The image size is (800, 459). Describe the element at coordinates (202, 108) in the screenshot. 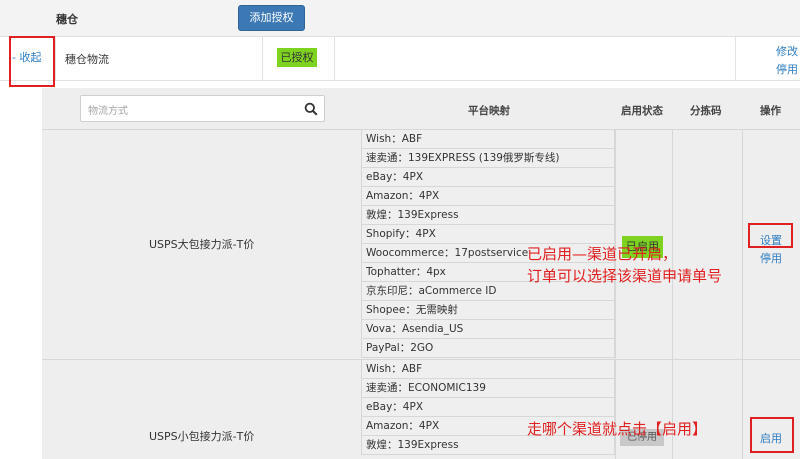

I see `search-box: 物流方式` at that location.